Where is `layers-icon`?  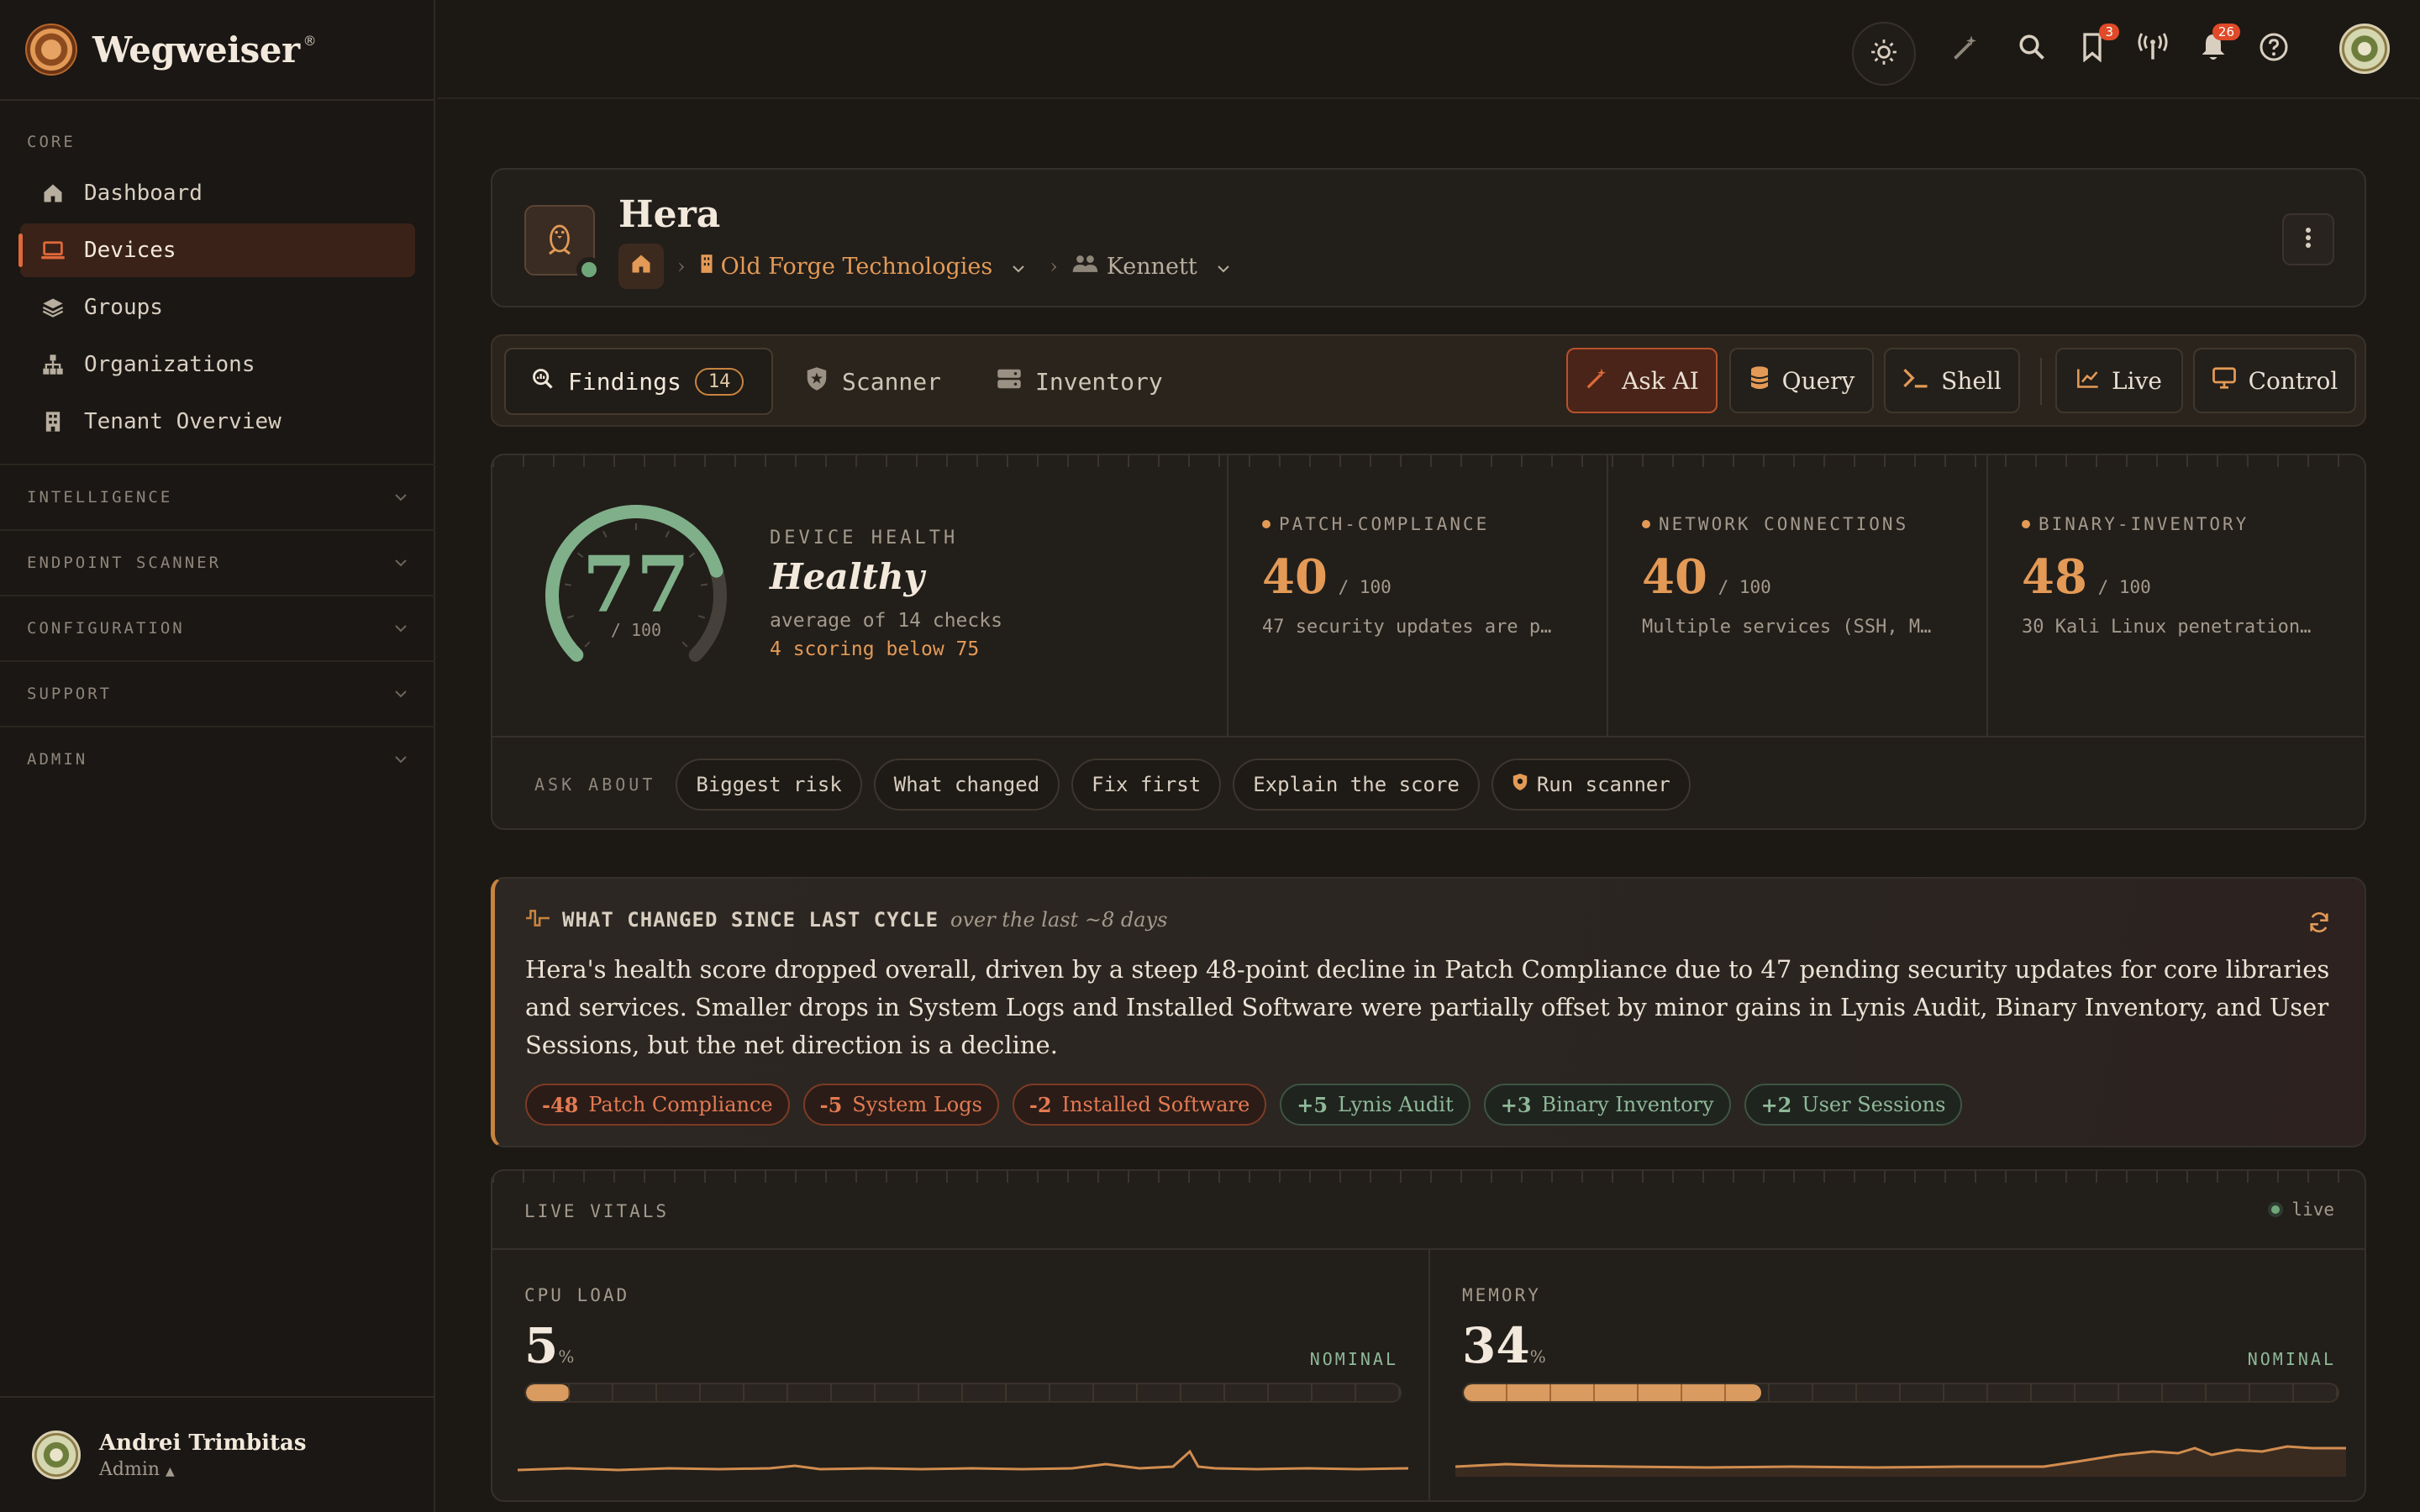
layers-icon is located at coordinates (53, 307).